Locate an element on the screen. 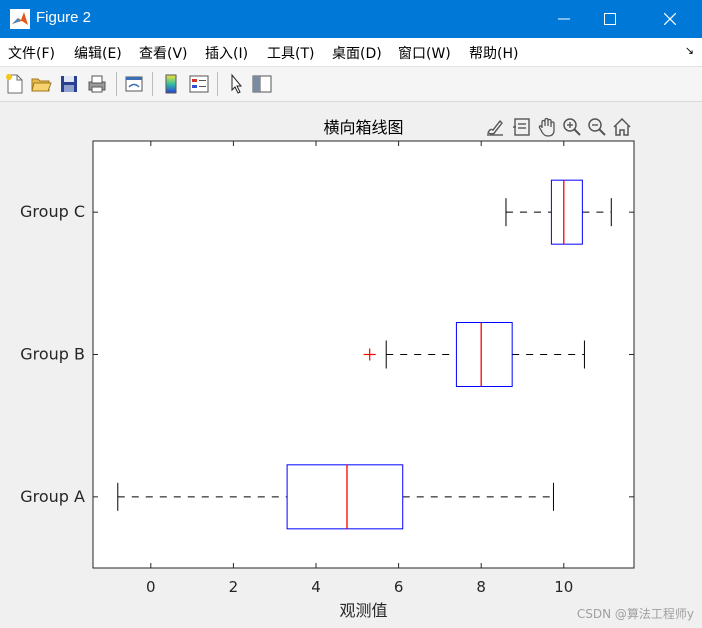  matlab-logo-icon is located at coordinates (20, 19).